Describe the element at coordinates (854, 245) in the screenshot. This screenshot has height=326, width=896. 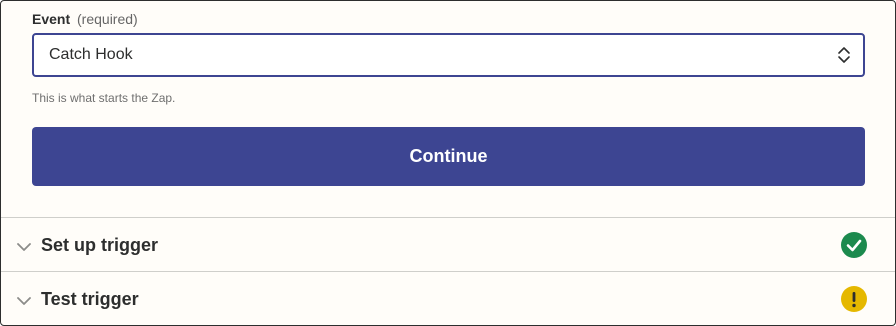
I see `check-circle-icon` at that location.